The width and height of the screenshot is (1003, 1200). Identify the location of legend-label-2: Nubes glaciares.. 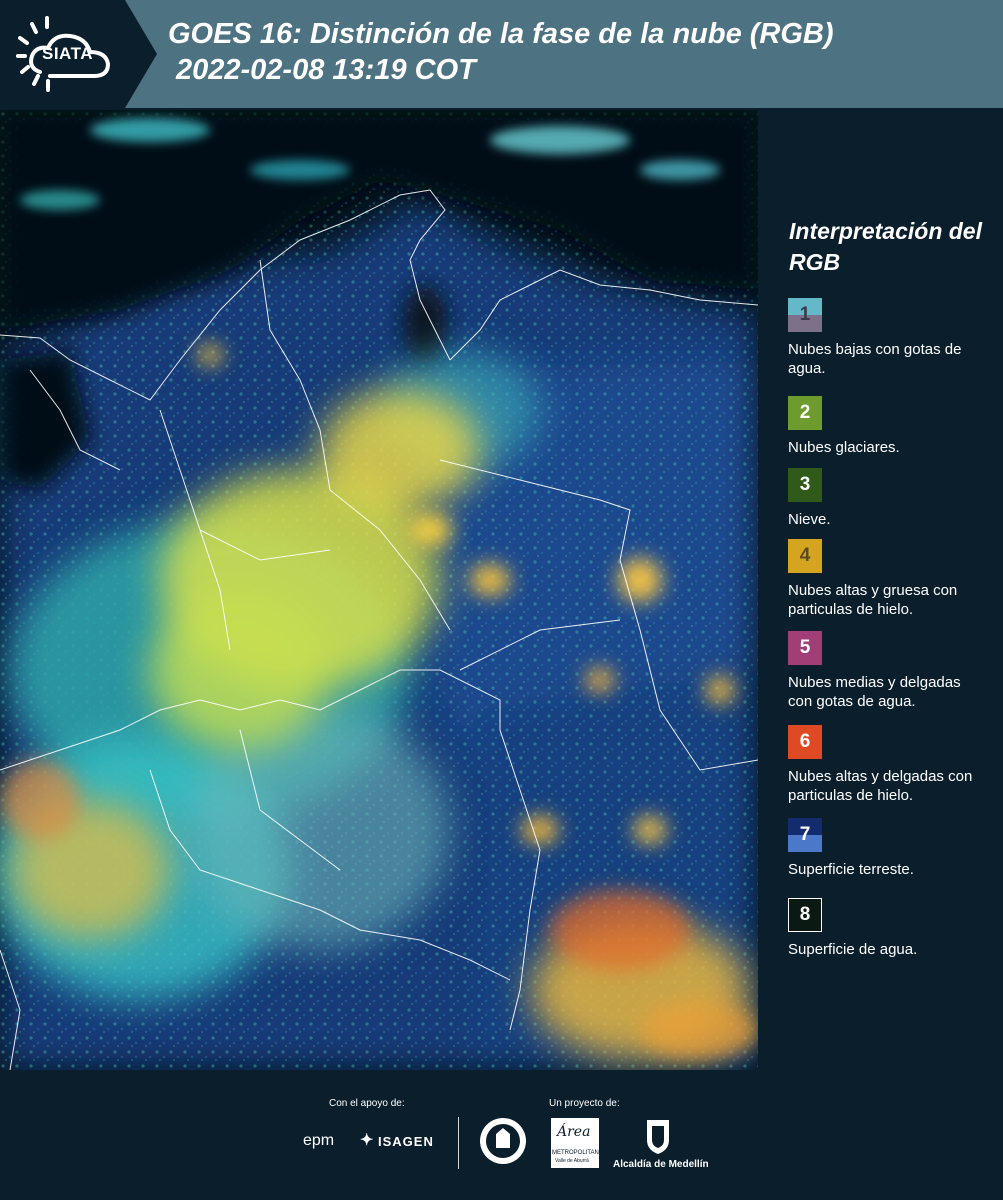
(844, 447).